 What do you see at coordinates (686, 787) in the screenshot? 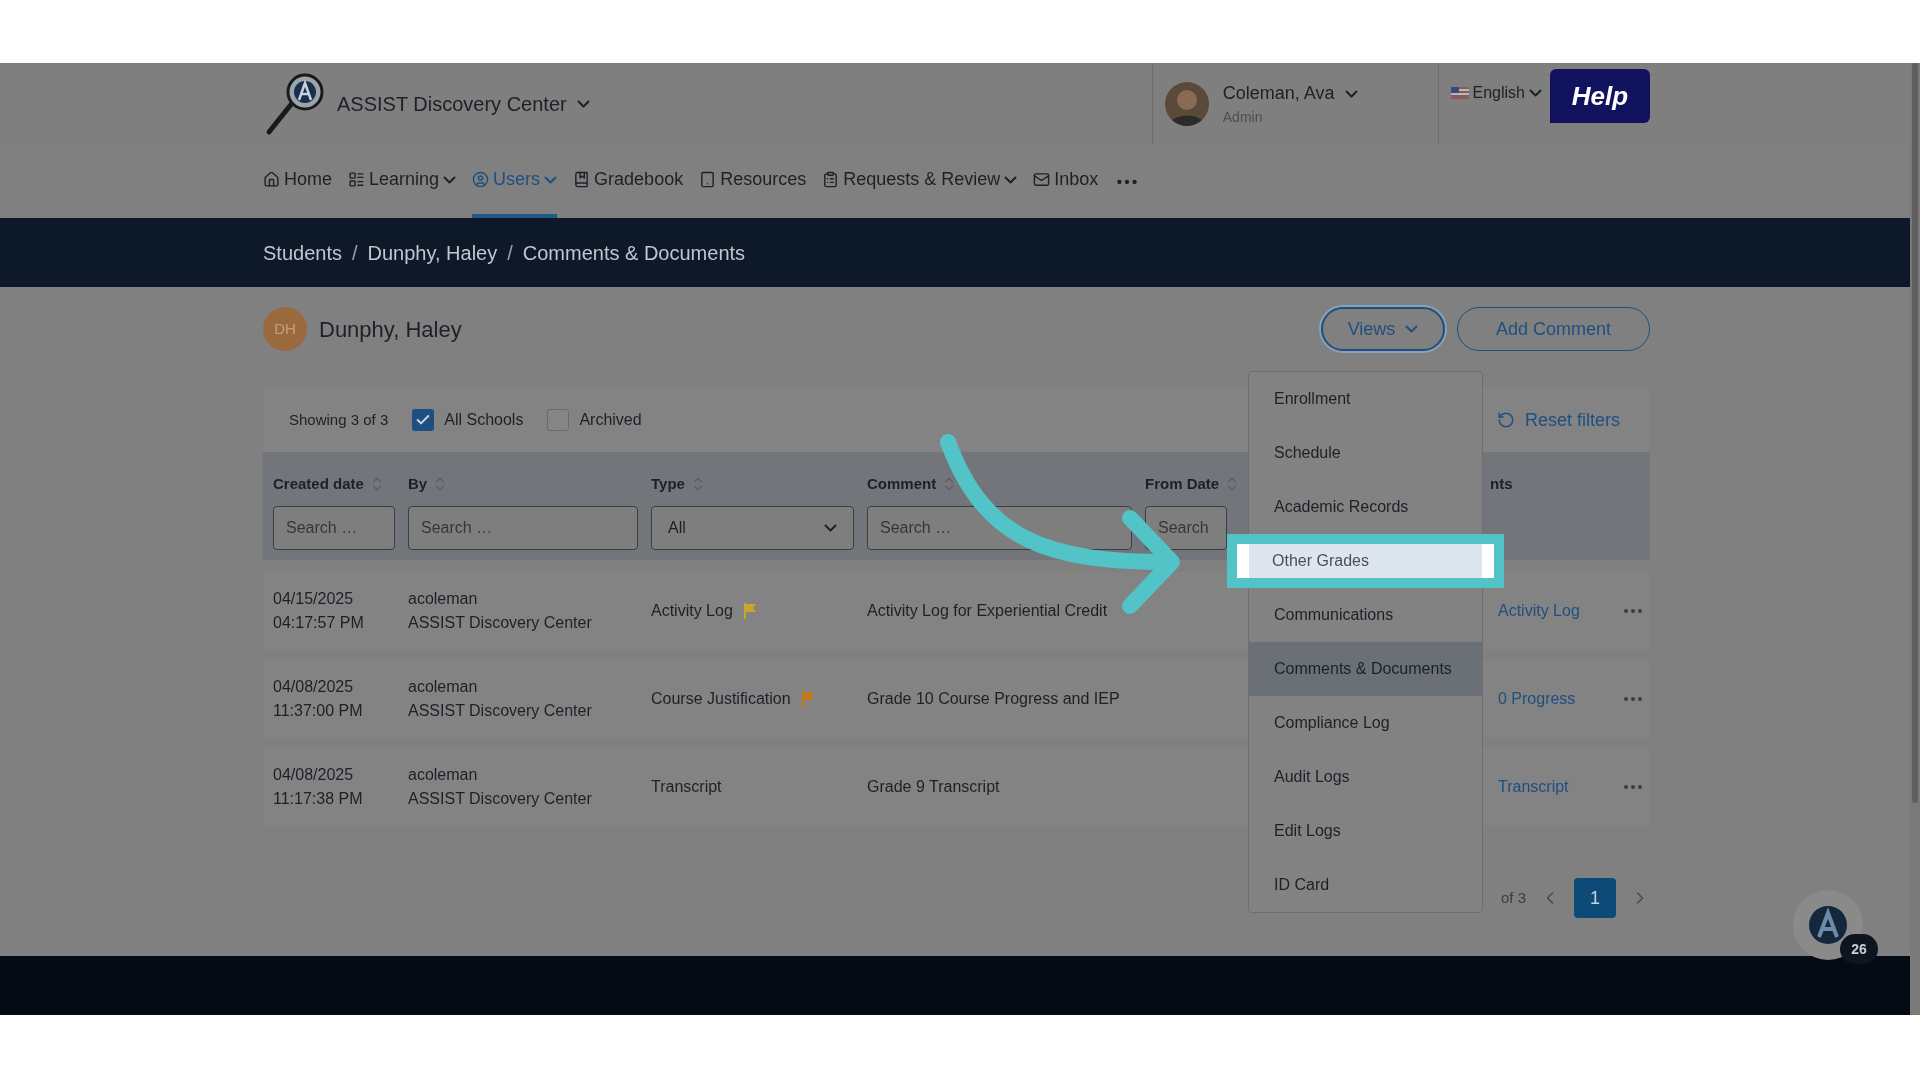
I see `type-cell-text: Transcript` at bounding box center [686, 787].